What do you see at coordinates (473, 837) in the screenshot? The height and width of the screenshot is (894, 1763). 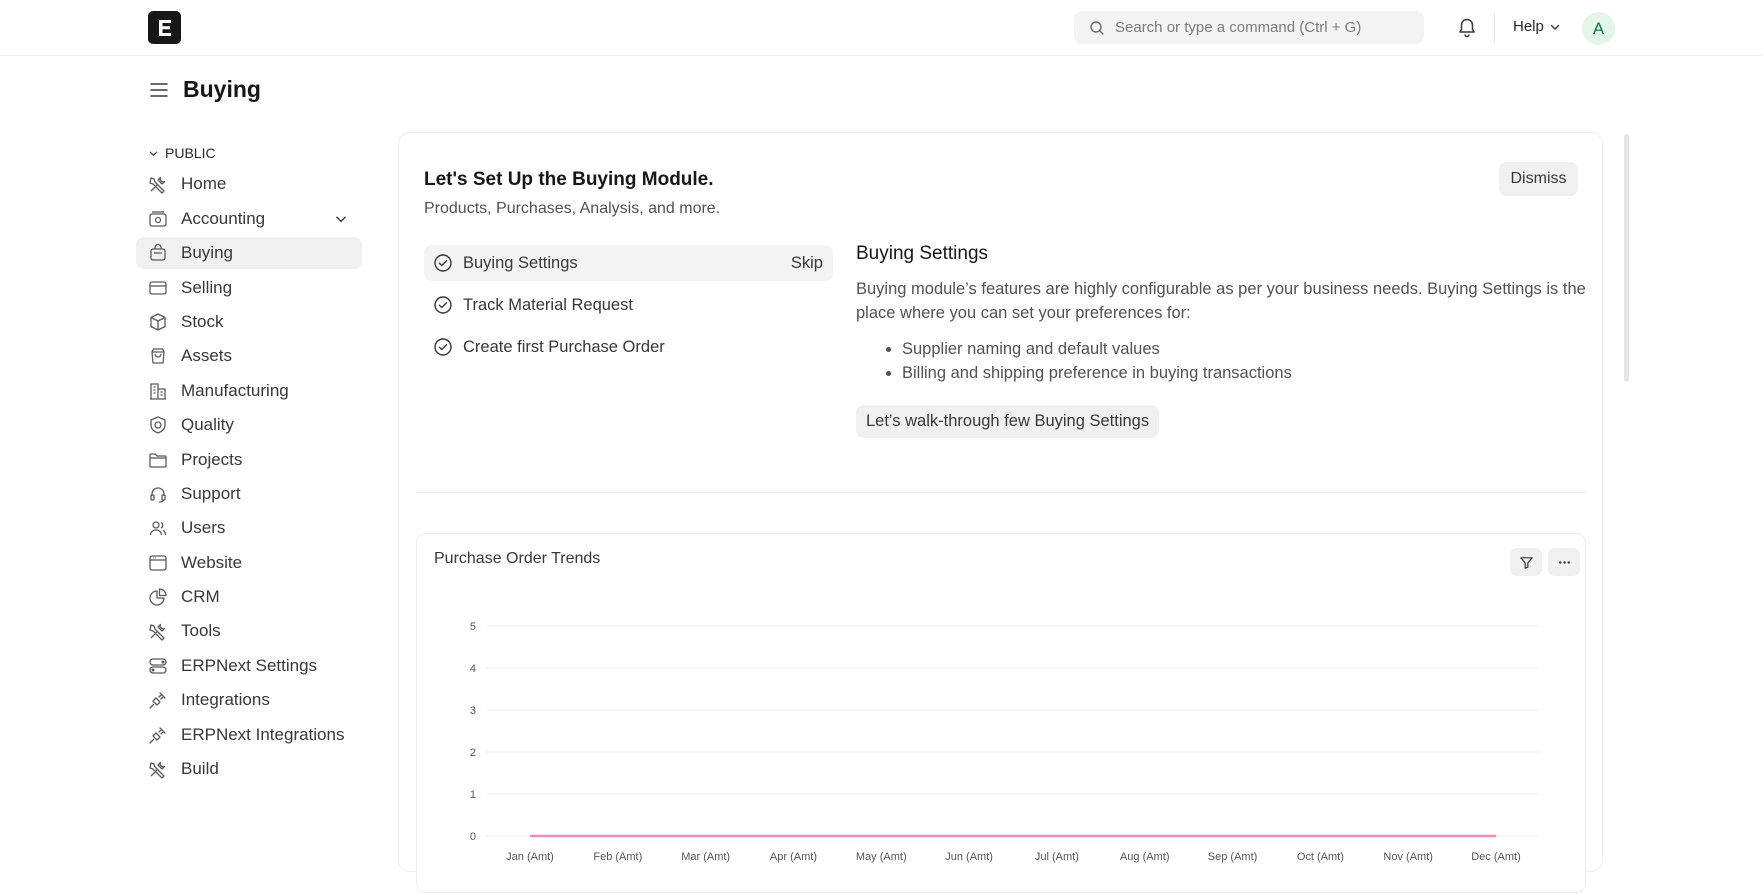 I see `y-tick-label: 0` at bounding box center [473, 837].